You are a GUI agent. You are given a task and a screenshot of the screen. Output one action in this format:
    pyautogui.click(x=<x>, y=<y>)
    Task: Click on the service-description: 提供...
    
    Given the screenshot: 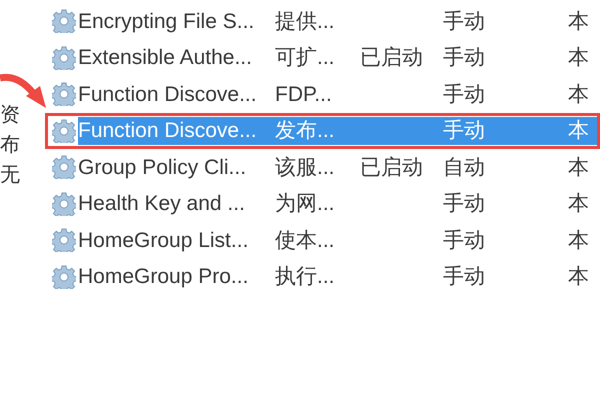 What is the action you would take?
    pyautogui.click(x=305, y=21)
    